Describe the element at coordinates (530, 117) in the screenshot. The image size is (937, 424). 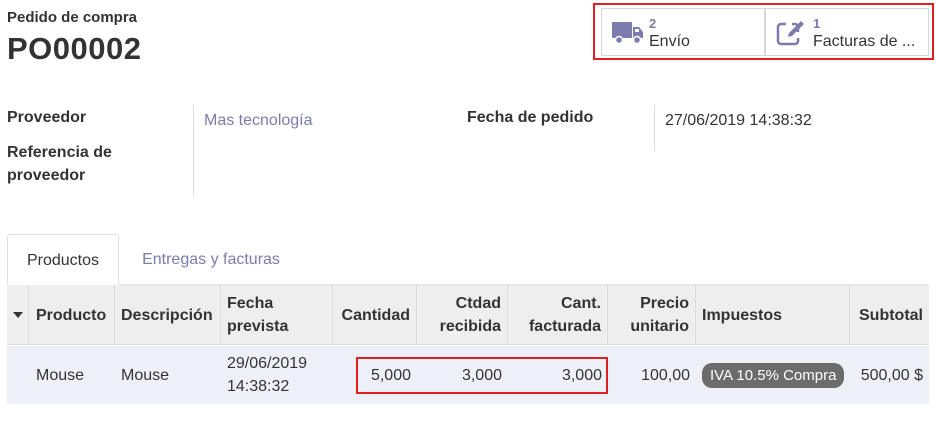
I see `order-date-label: Fecha de pedido` at that location.